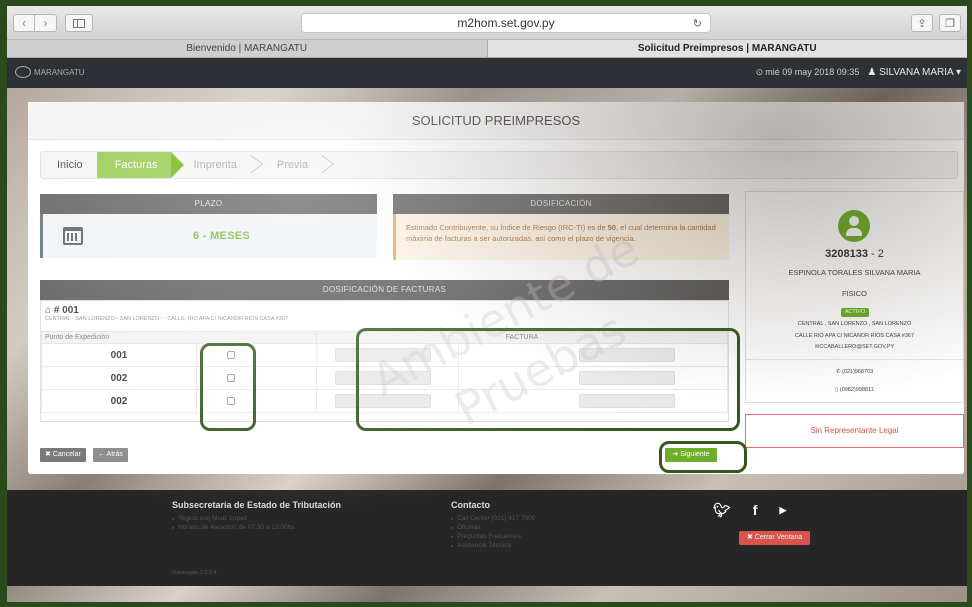  Describe the element at coordinates (755, 510) in the screenshot. I see `facebook-icon: f` at that location.